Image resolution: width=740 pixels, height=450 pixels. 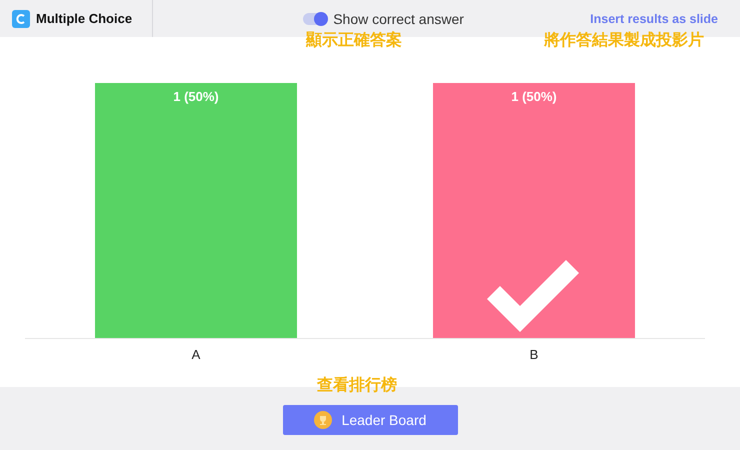 I want to click on category-label: A, so click(x=196, y=354).